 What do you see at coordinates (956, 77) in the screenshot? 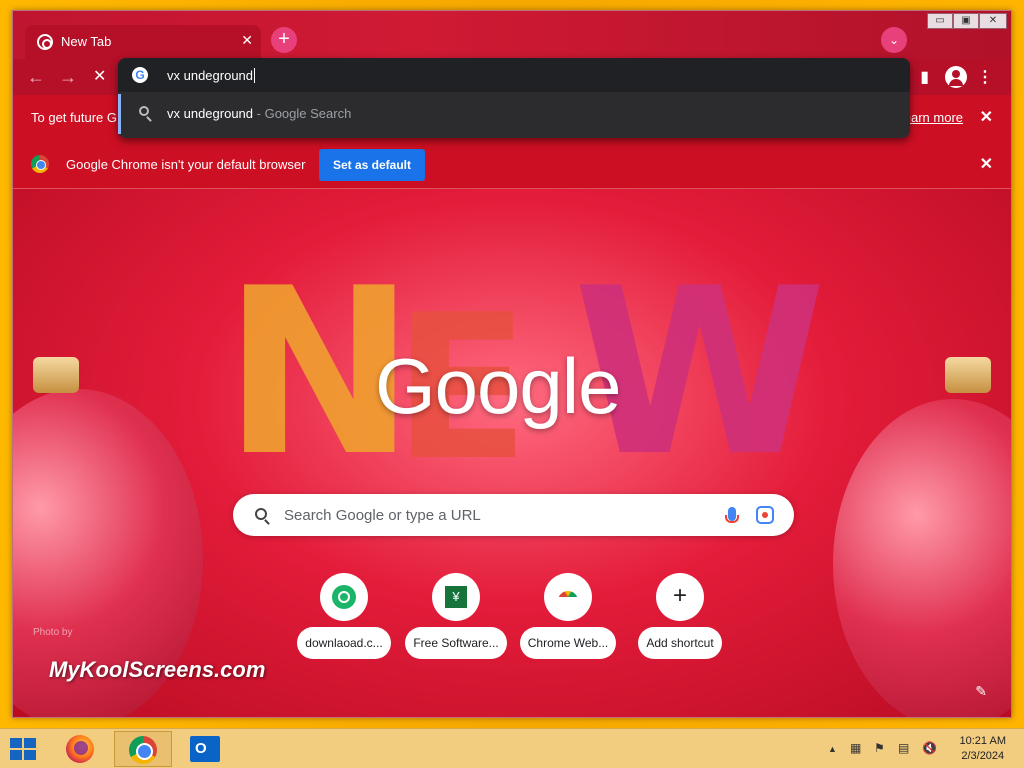
I see `profile-avatar-icon` at bounding box center [956, 77].